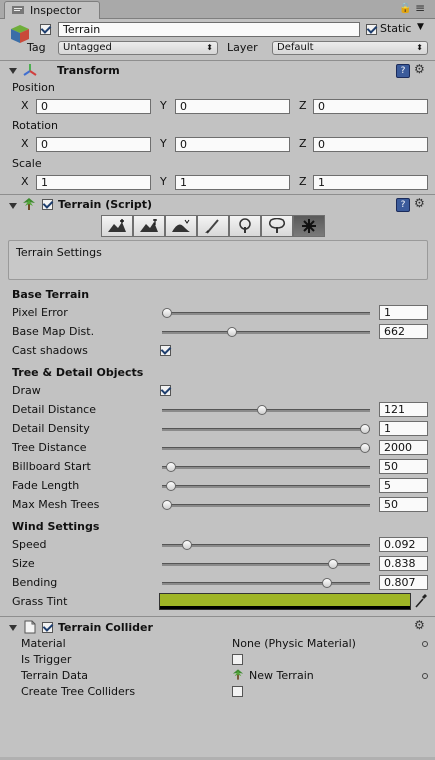 This screenshot has height=760, width=435. I want to click on gear-icon: ⚙, so click(419, 69).